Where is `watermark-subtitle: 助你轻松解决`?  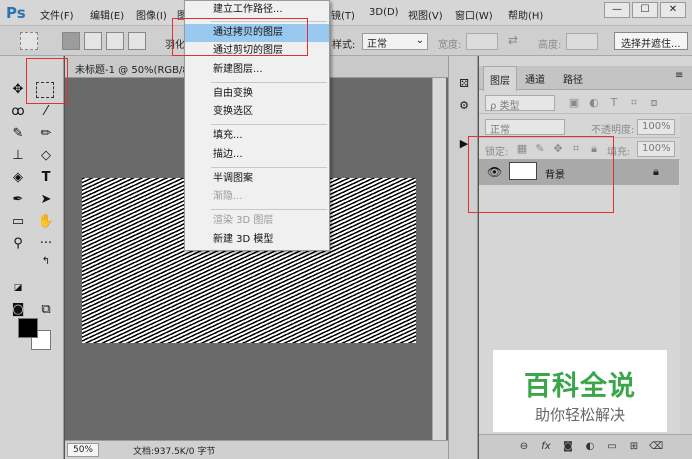 watermark-subtitle: 助你轻松解决 is located at coordinates (579, 415).